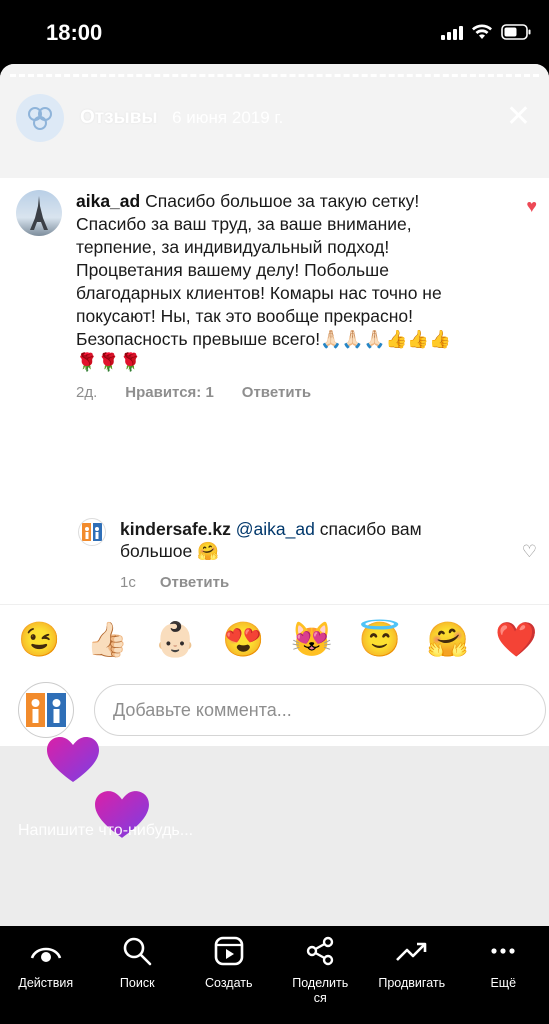  What do you see at coordinates (137, 983) in the screenshot?
I see `search-label: Поиск` at bounding box center [137, 983].